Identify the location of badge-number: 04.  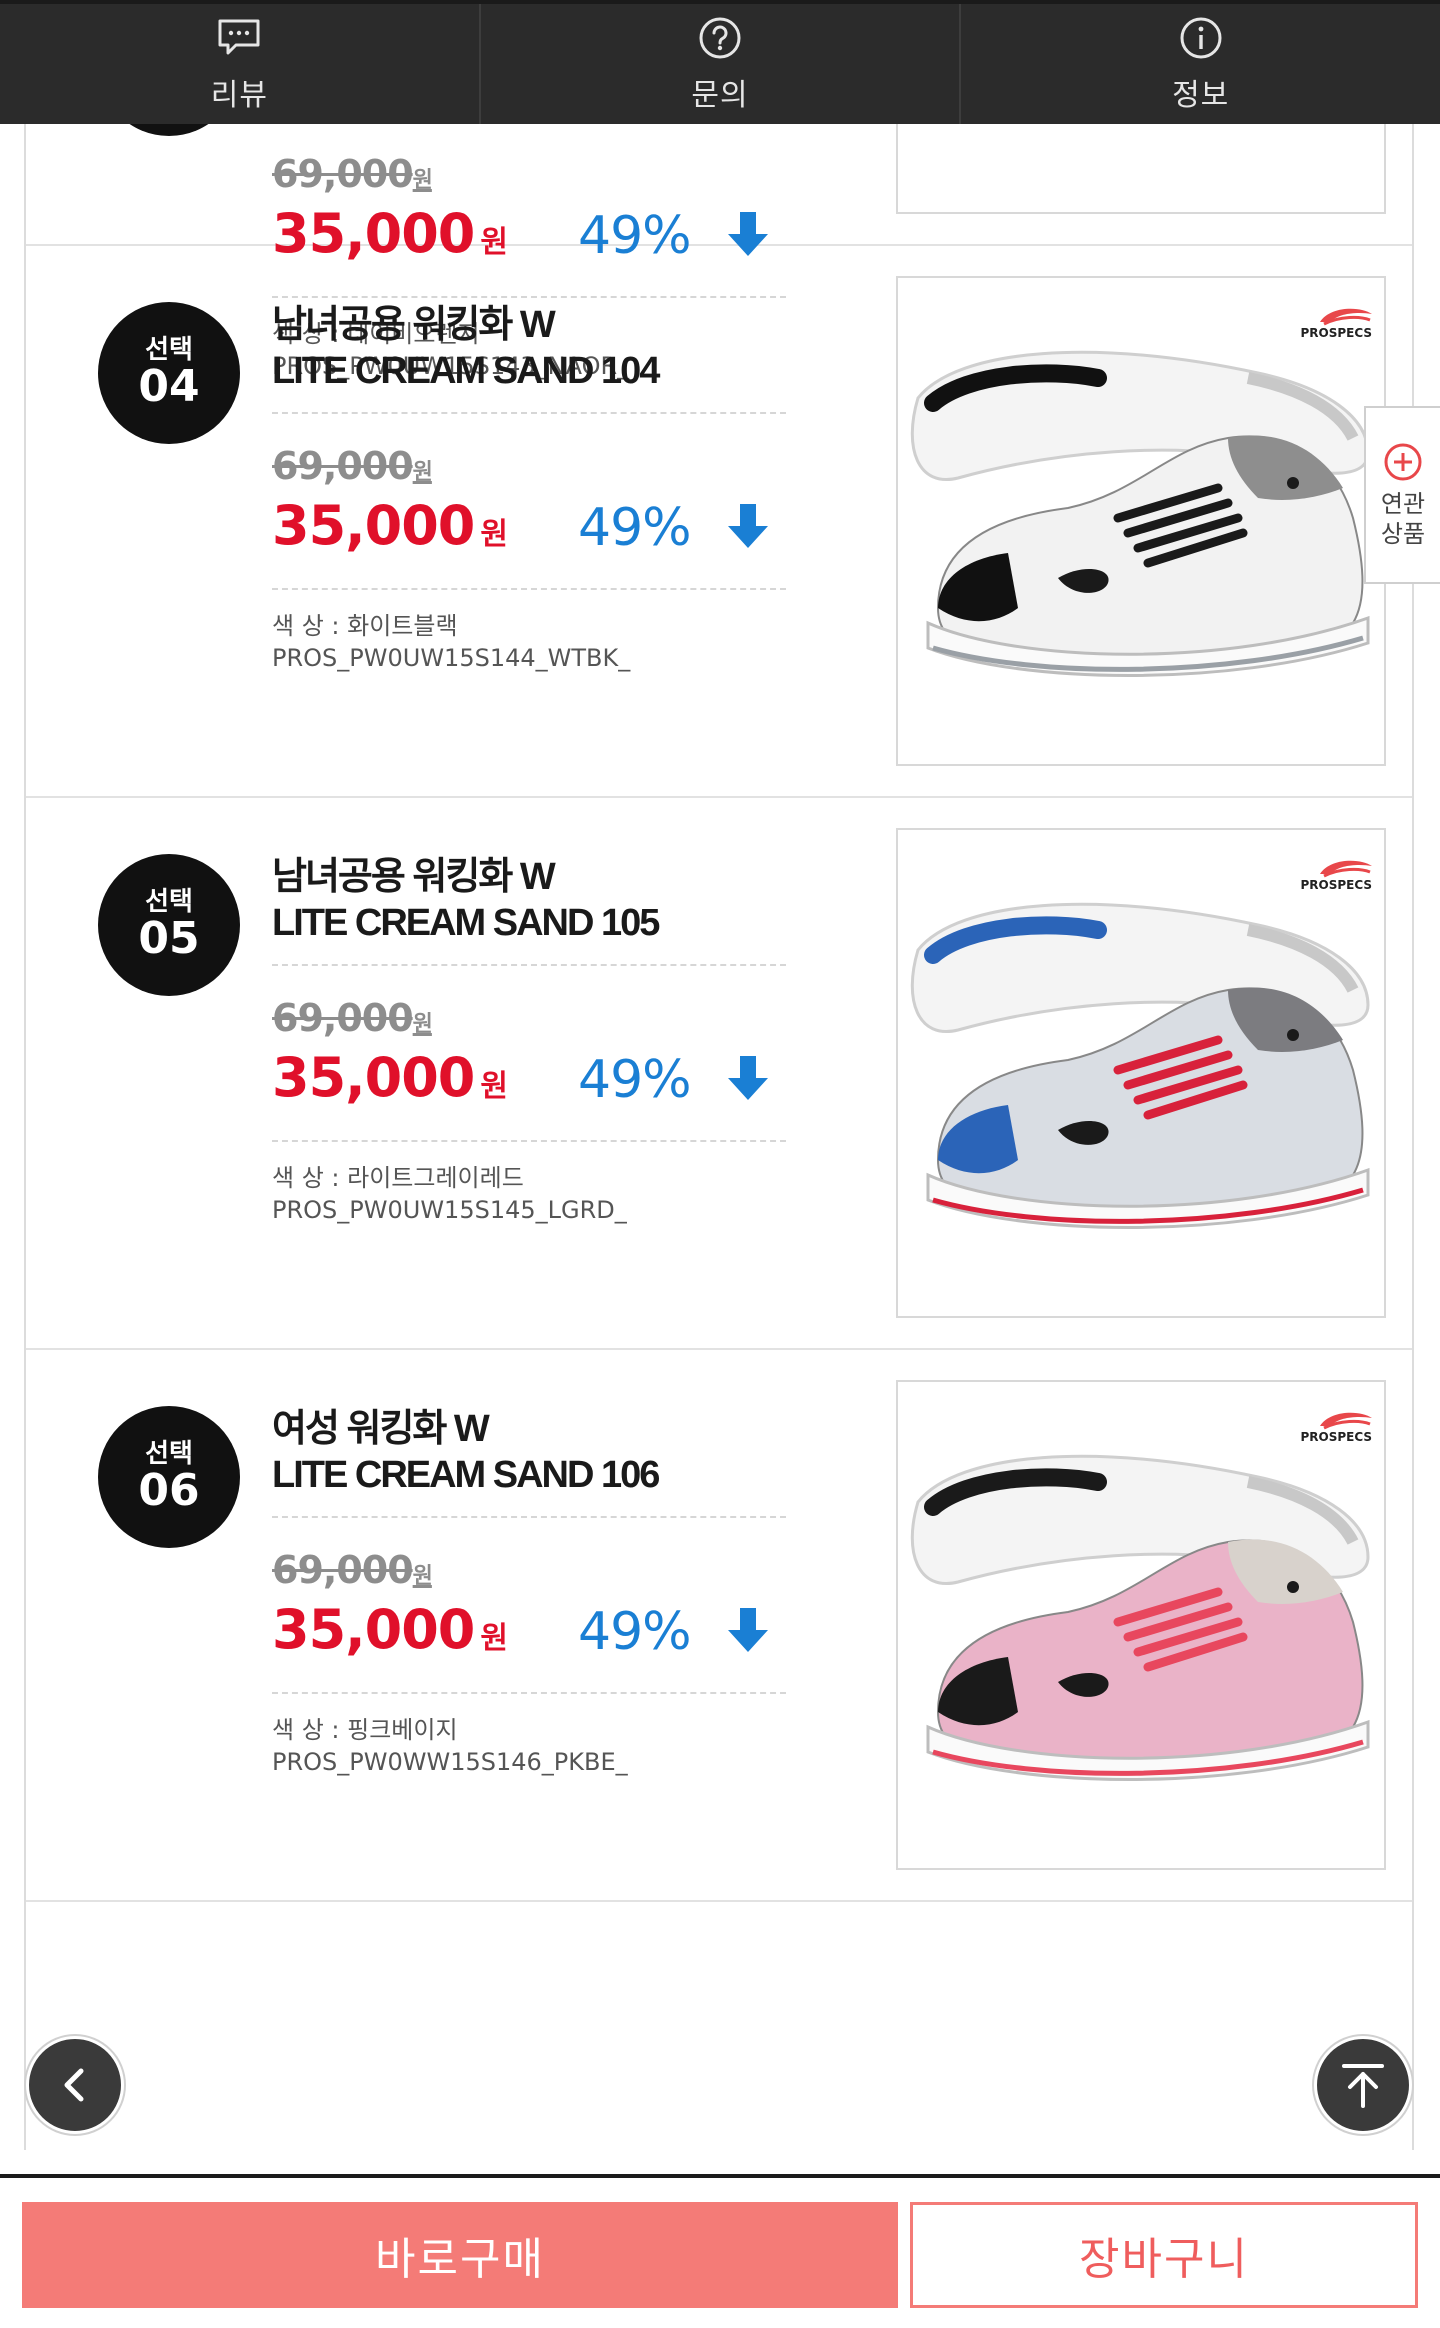
(169, 387).